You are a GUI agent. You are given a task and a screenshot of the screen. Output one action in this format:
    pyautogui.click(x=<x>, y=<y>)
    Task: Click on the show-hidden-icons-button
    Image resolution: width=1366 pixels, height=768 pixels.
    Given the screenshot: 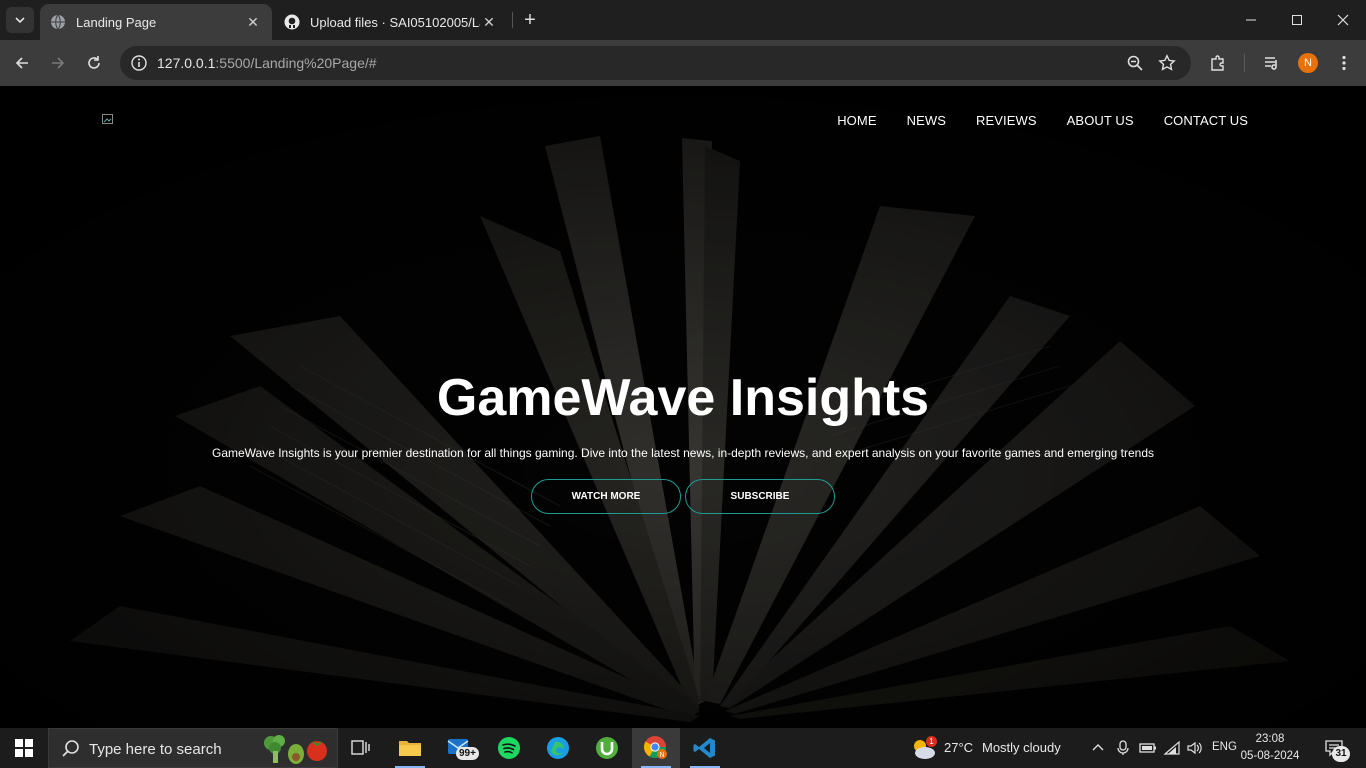 What is the action you would take?
    pyautogui.click(x=1098, y=748)
    